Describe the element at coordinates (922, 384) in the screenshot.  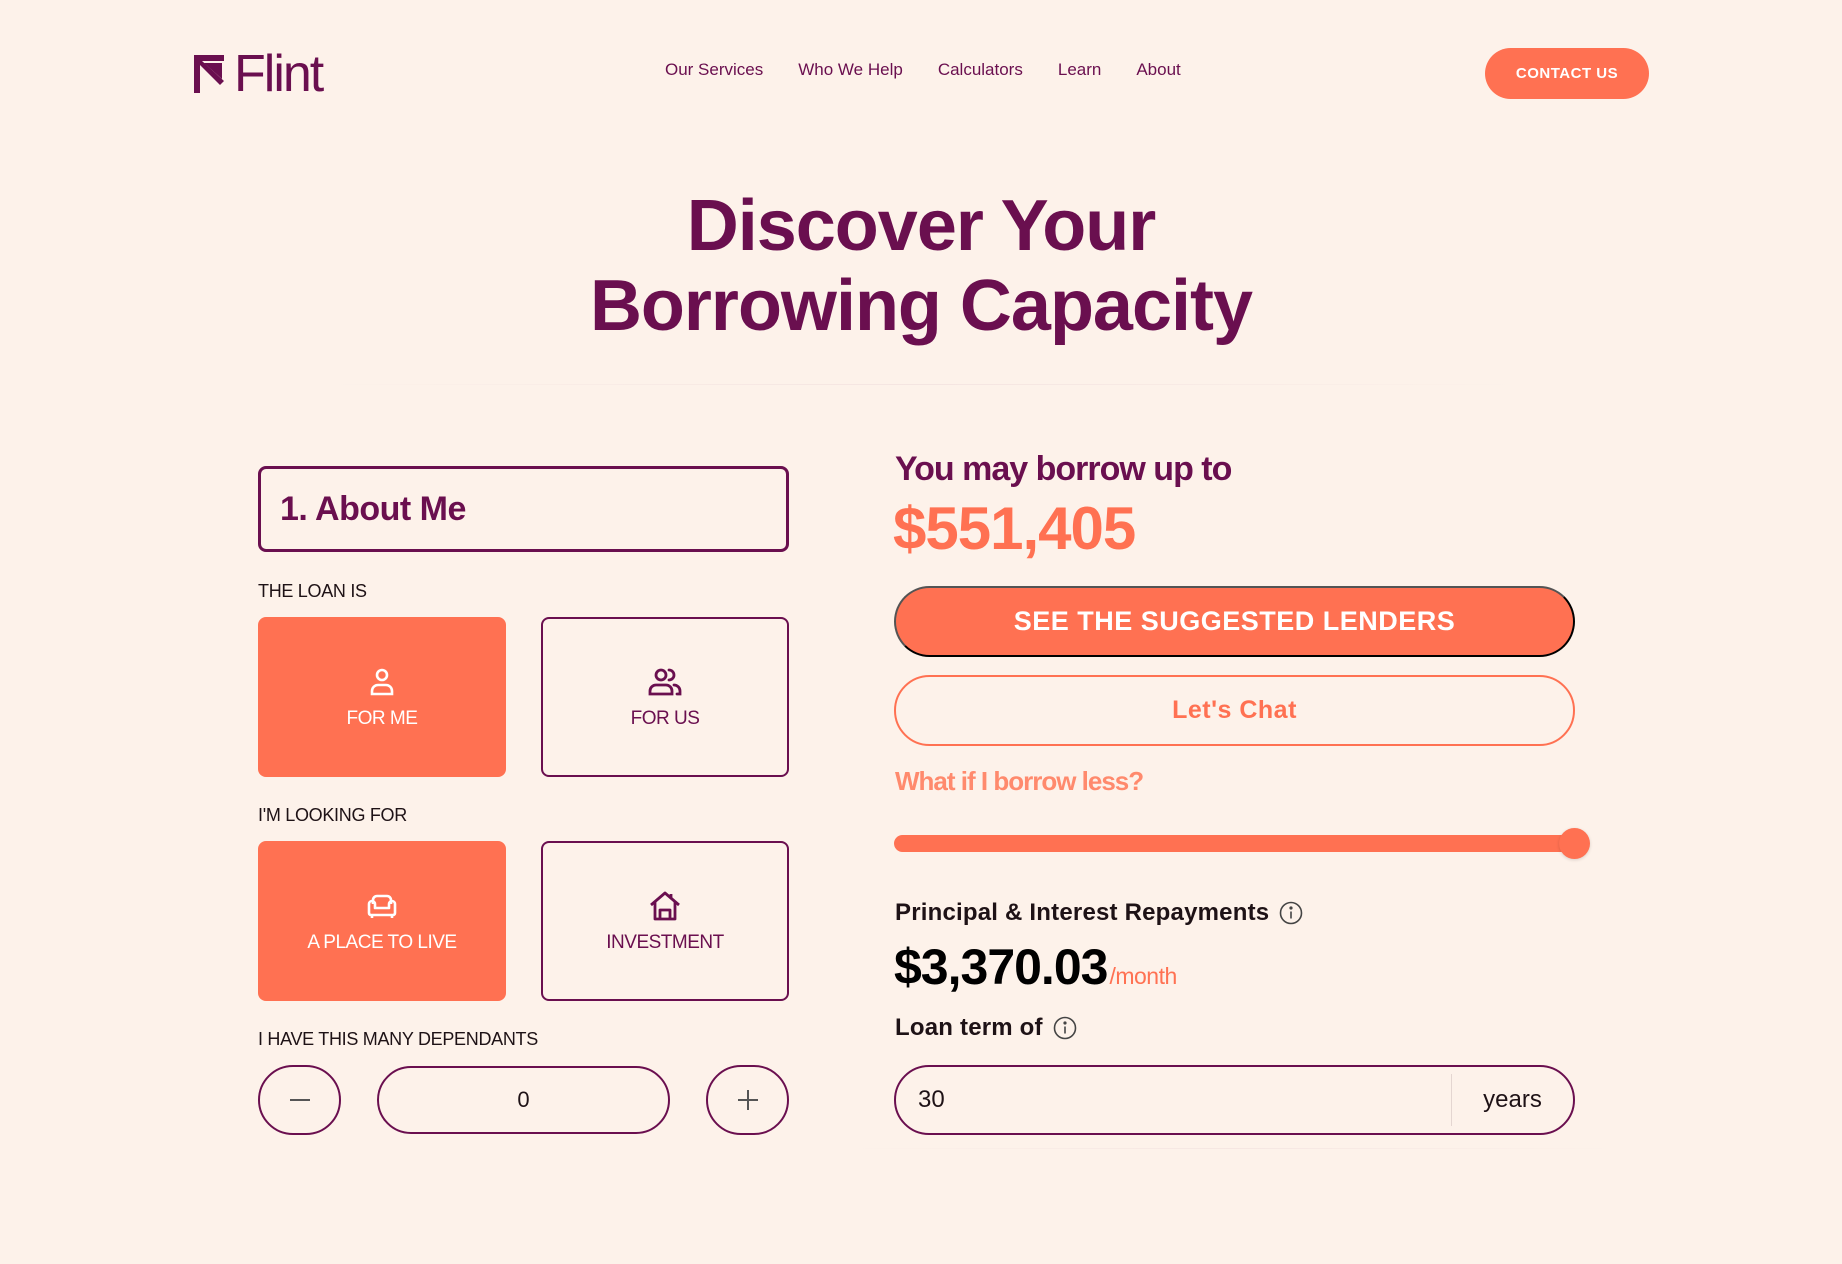
I see `hero-divider` at that location.